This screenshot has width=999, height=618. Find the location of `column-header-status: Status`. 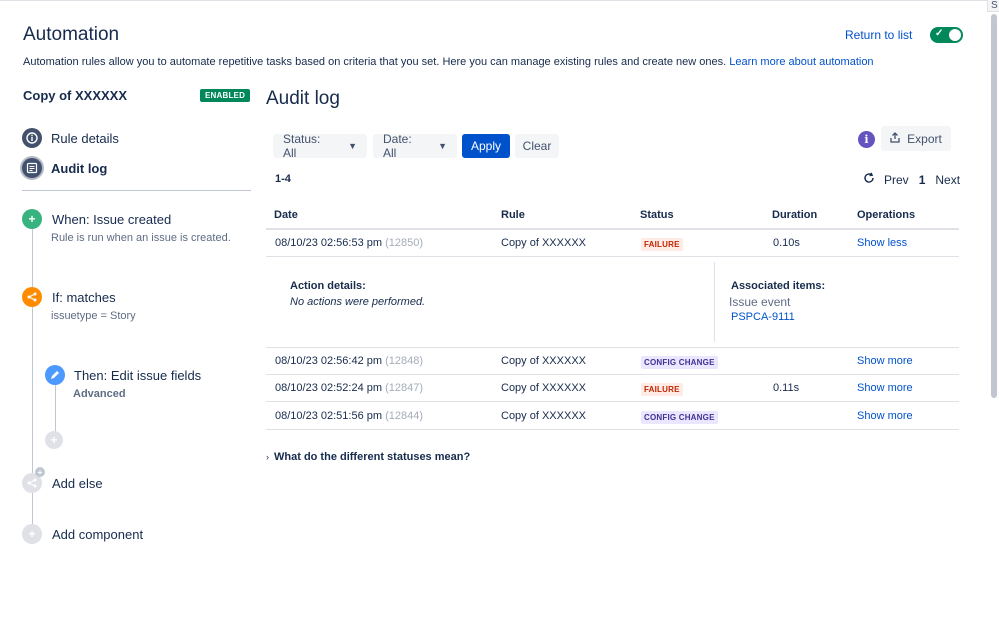

column-header-status: Status is located at coordinates (657, 215).